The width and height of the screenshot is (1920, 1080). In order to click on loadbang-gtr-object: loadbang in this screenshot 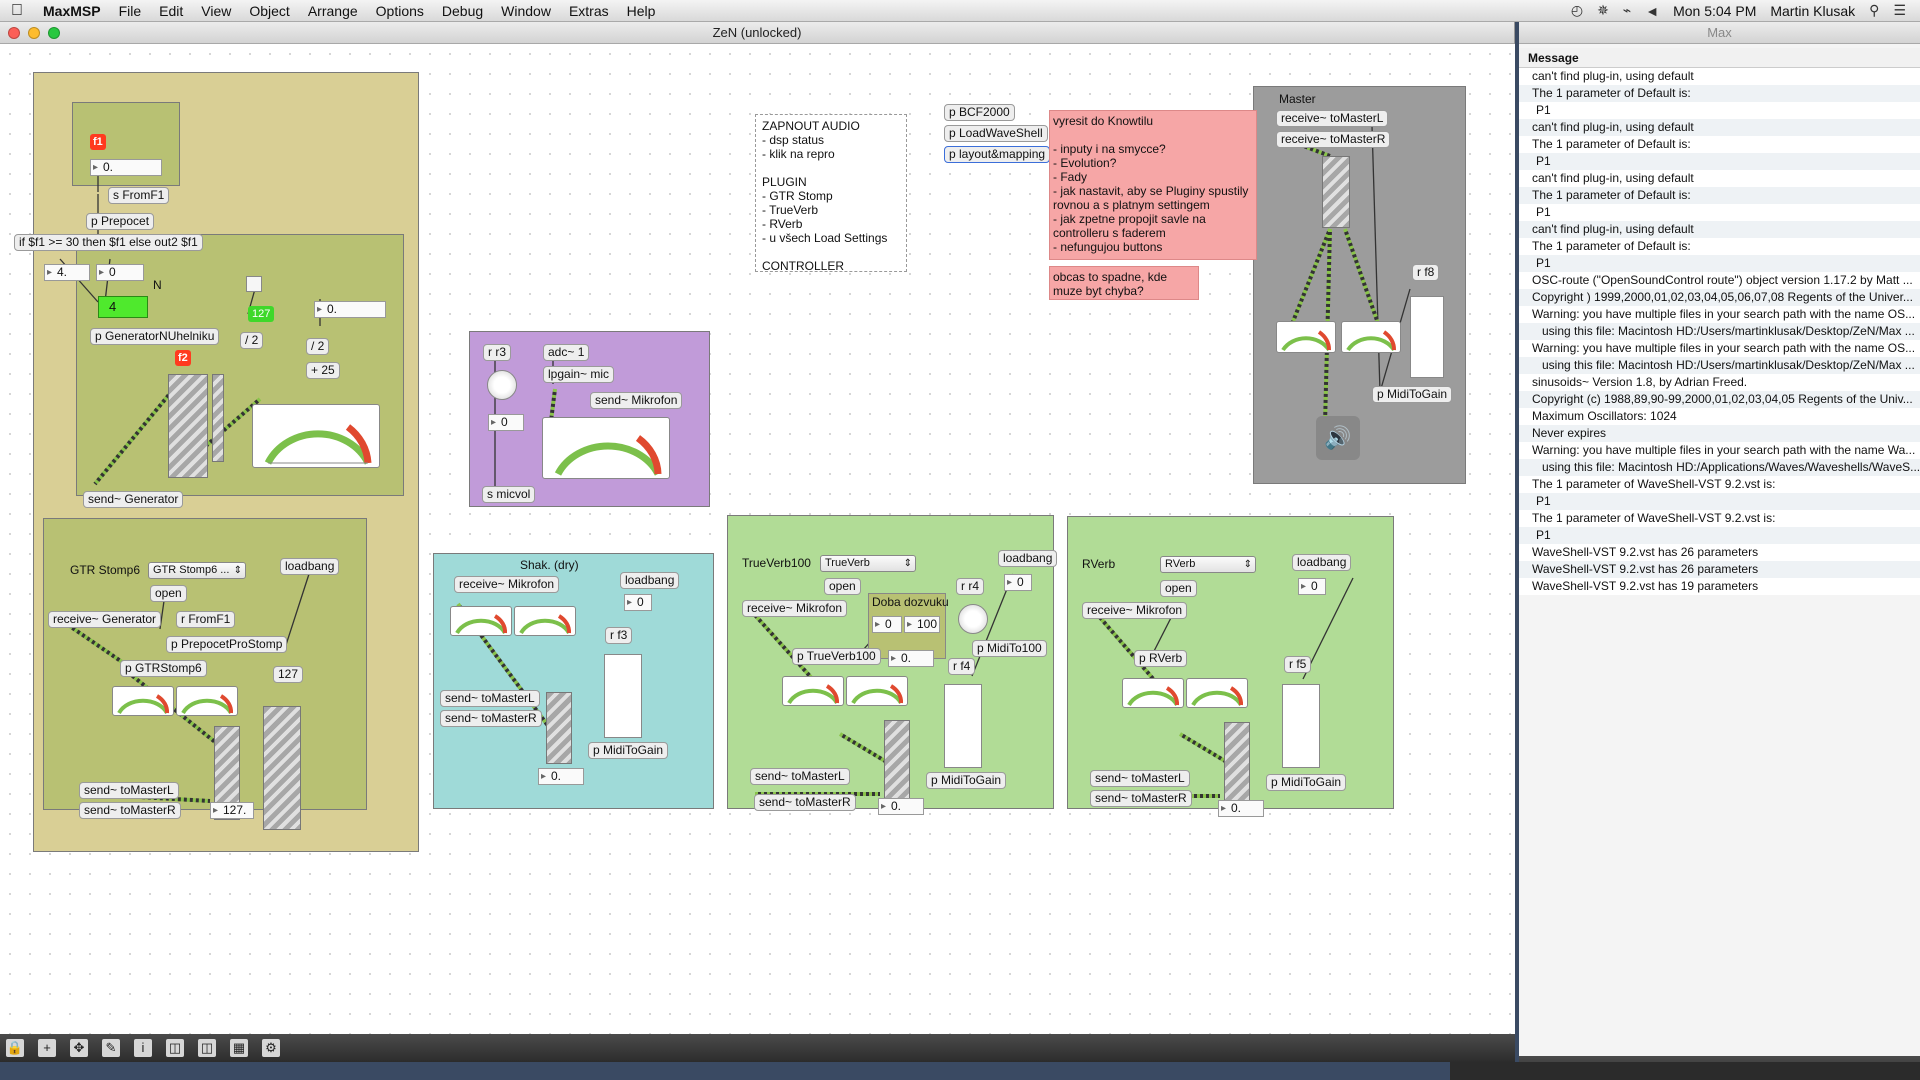, I will do `click(310, 566)`.